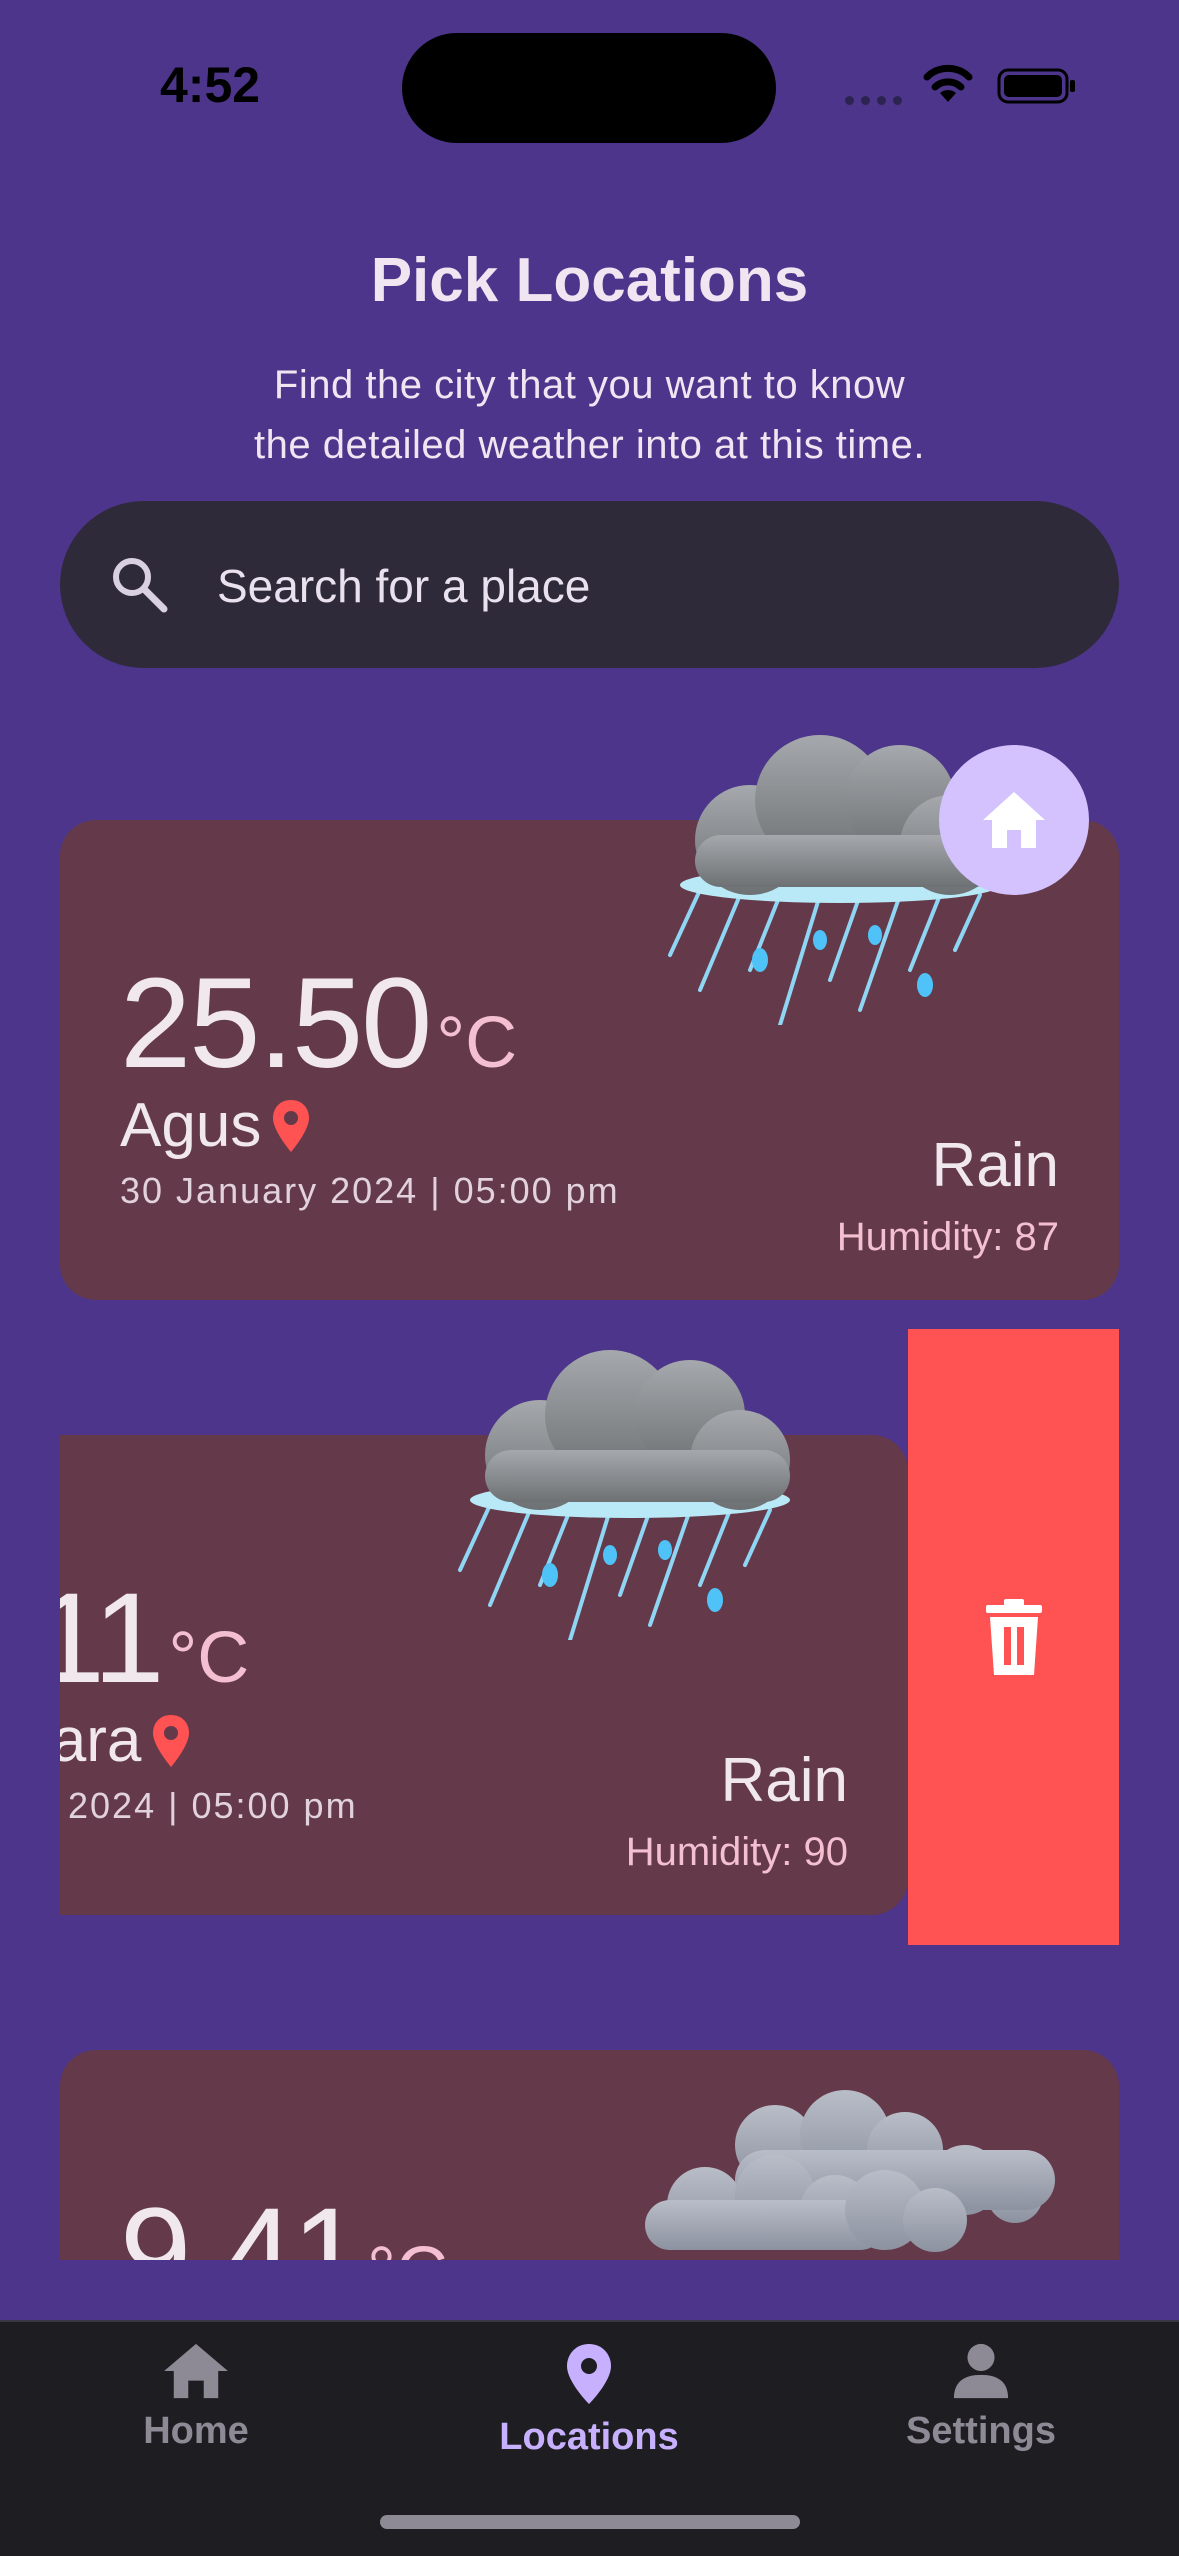 This screenshot has width=1179, height=2556. What do you see at coordinates (210, 85) in the screenshot?
I see `status-time: 4:52` at bounding box center [210, 85].